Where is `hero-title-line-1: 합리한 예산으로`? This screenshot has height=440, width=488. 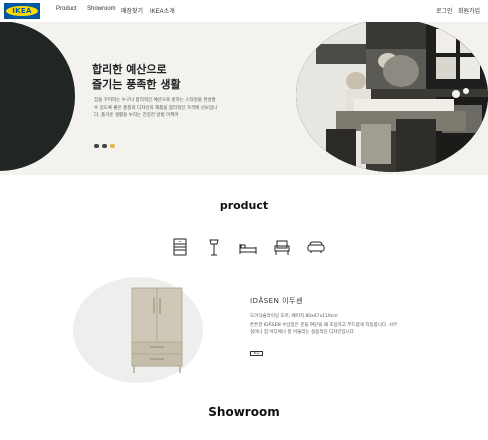 hero-title-line-1: 합리한 예산으로 is located at coordinates (129, 69).